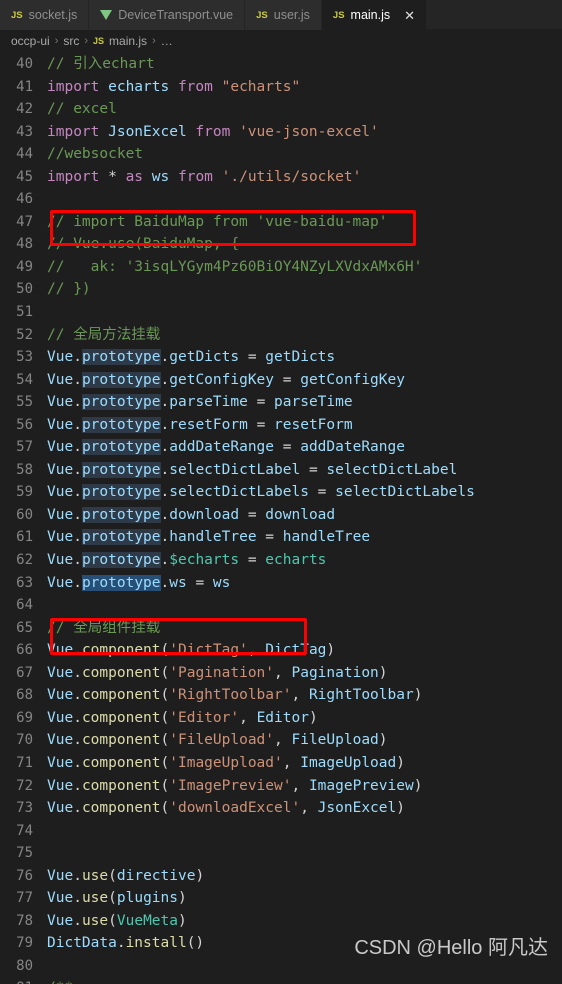  I want to click on code-line: 69 Vue.component('Editor', Editor), so click(281, 718).